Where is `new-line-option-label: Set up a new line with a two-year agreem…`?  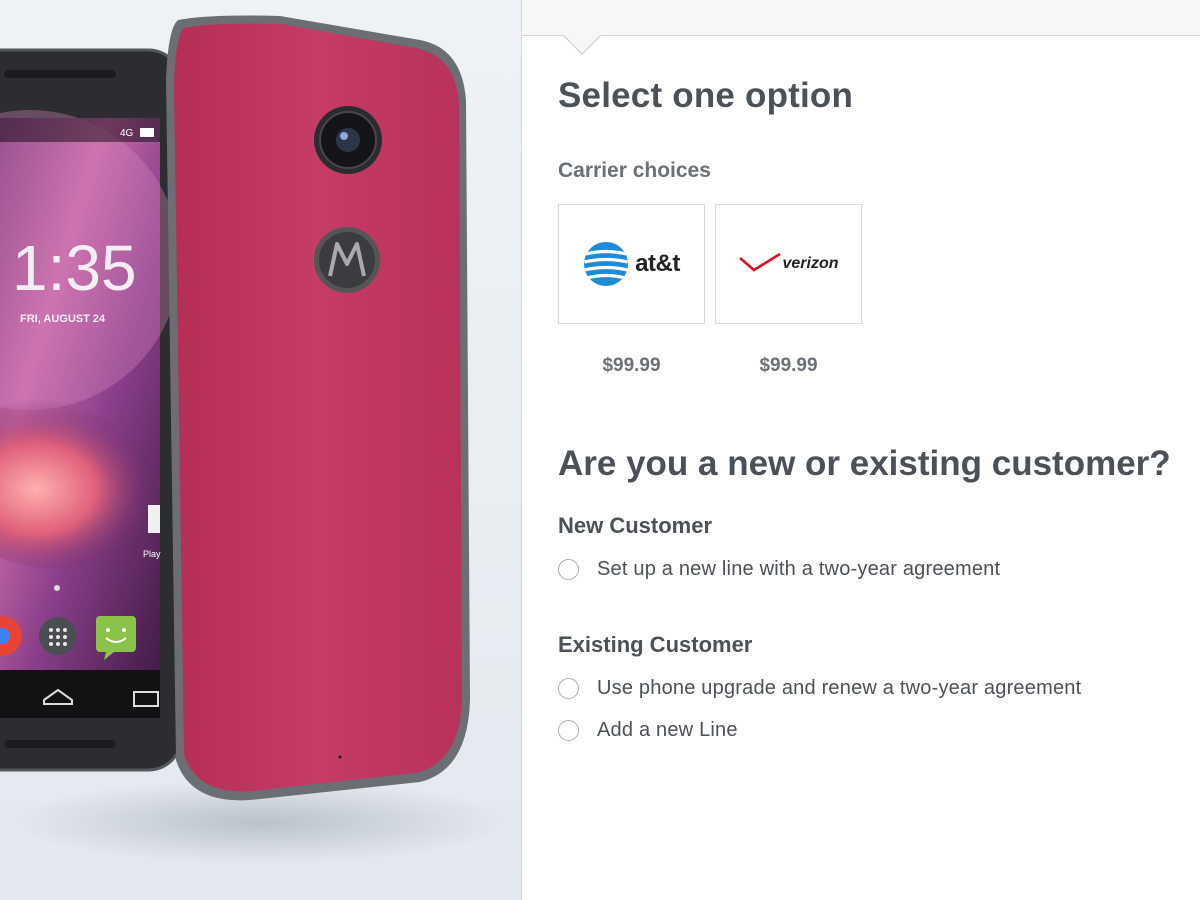
new-line-option-label: Set up a new line with a two-year agreem… is located at coordinates (799, 569).